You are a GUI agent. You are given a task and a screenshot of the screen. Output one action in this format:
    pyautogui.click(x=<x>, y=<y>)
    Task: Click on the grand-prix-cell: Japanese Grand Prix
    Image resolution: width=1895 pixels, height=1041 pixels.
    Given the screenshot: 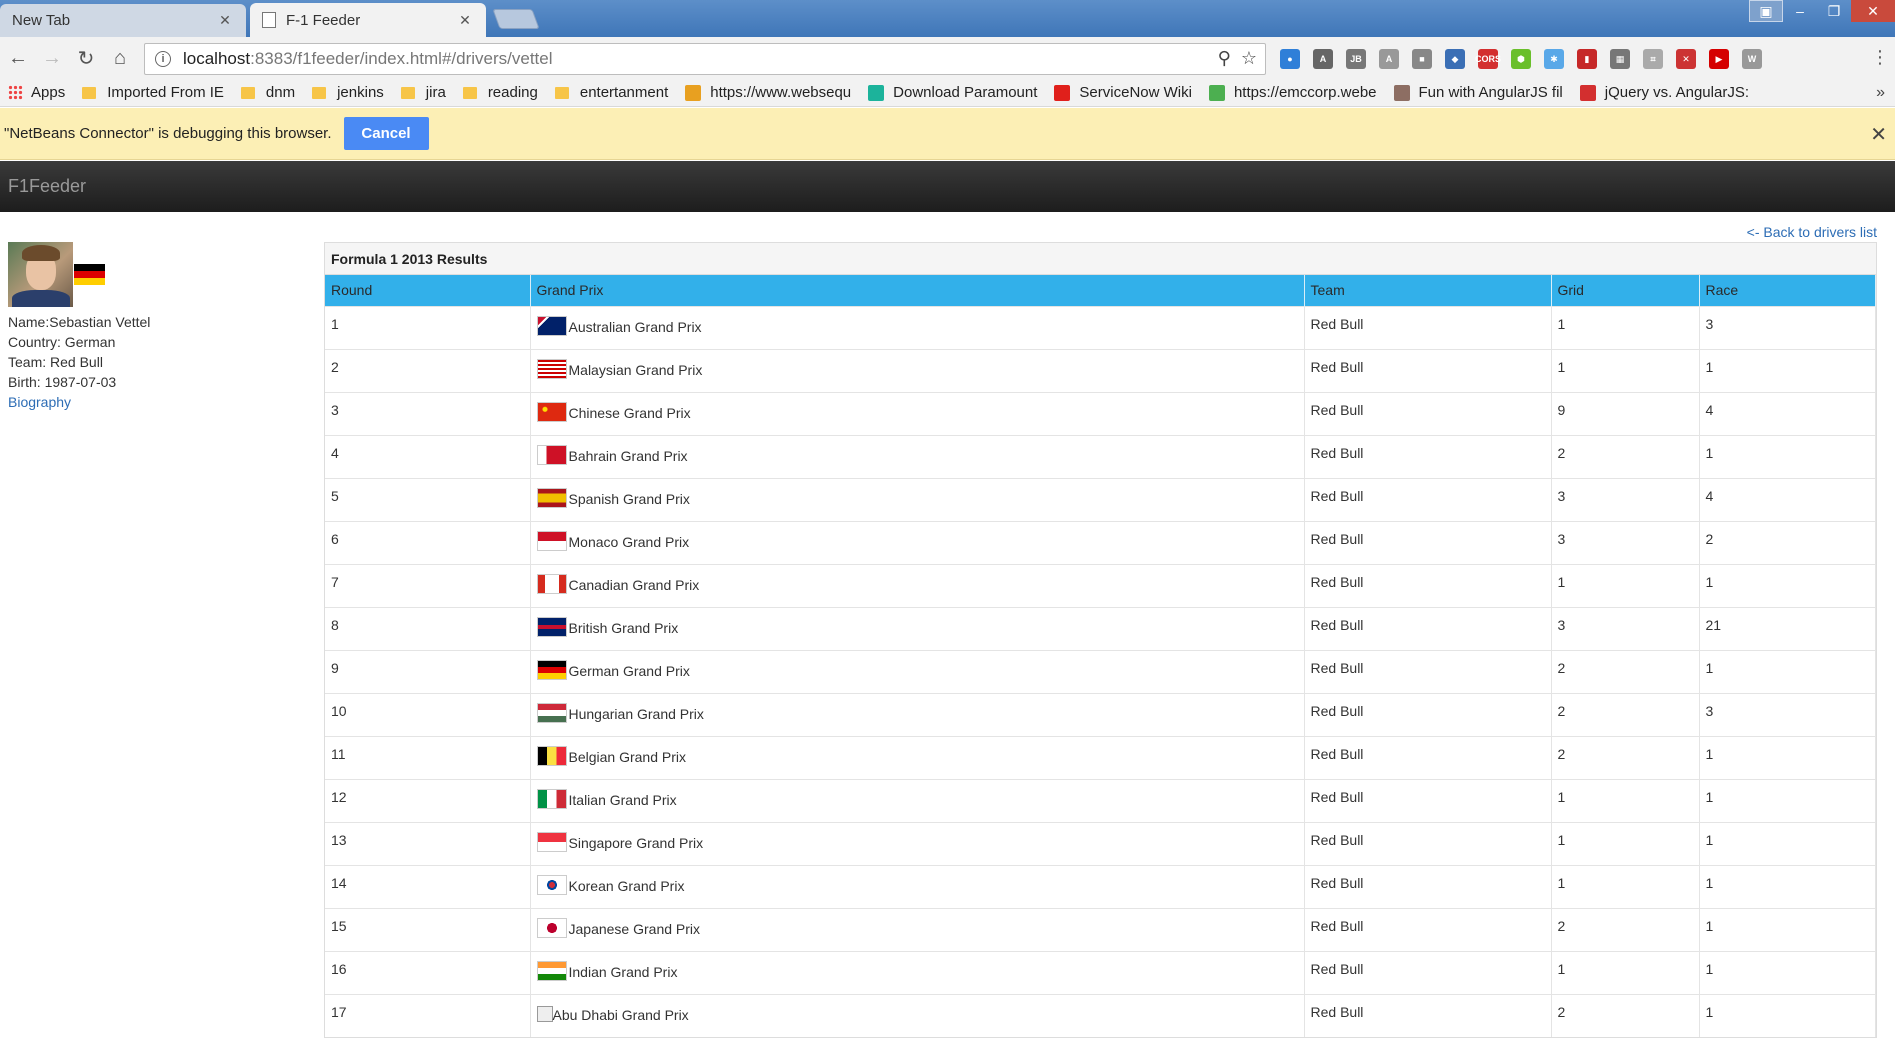 What is the action you would take?
    pyautogui.click(x=917, y=929)
    